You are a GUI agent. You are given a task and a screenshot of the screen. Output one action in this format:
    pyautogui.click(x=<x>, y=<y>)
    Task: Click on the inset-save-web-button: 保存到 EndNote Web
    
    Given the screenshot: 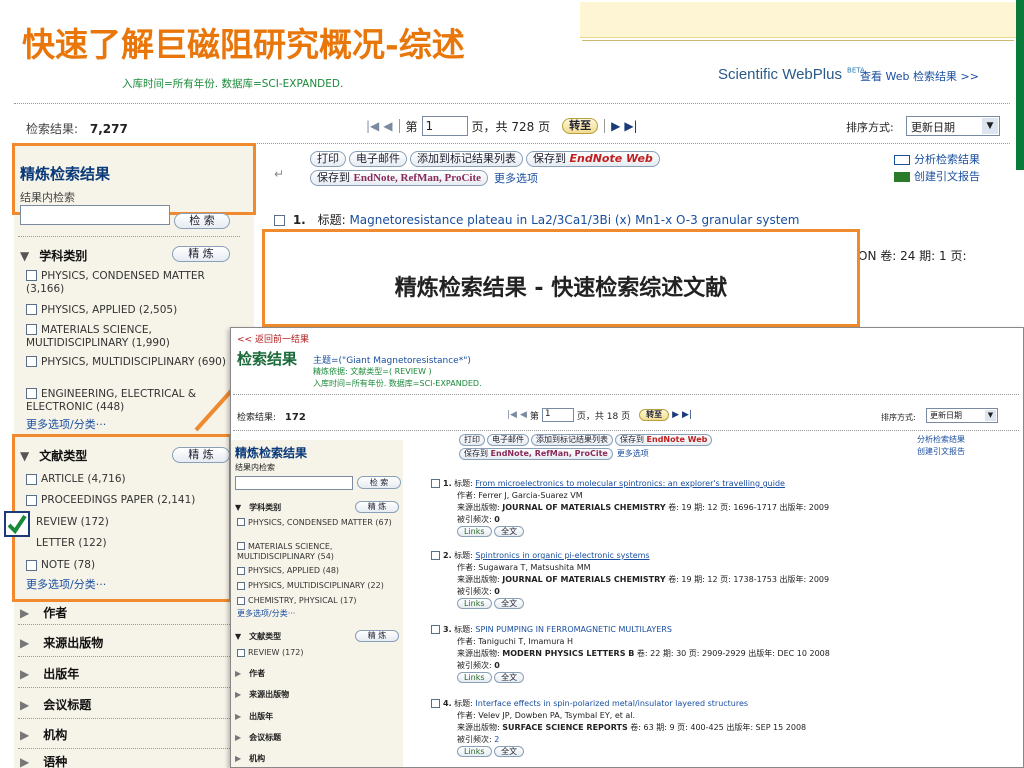 What is the action you would take?
    pyautogui.click(x=664, y=440)
    